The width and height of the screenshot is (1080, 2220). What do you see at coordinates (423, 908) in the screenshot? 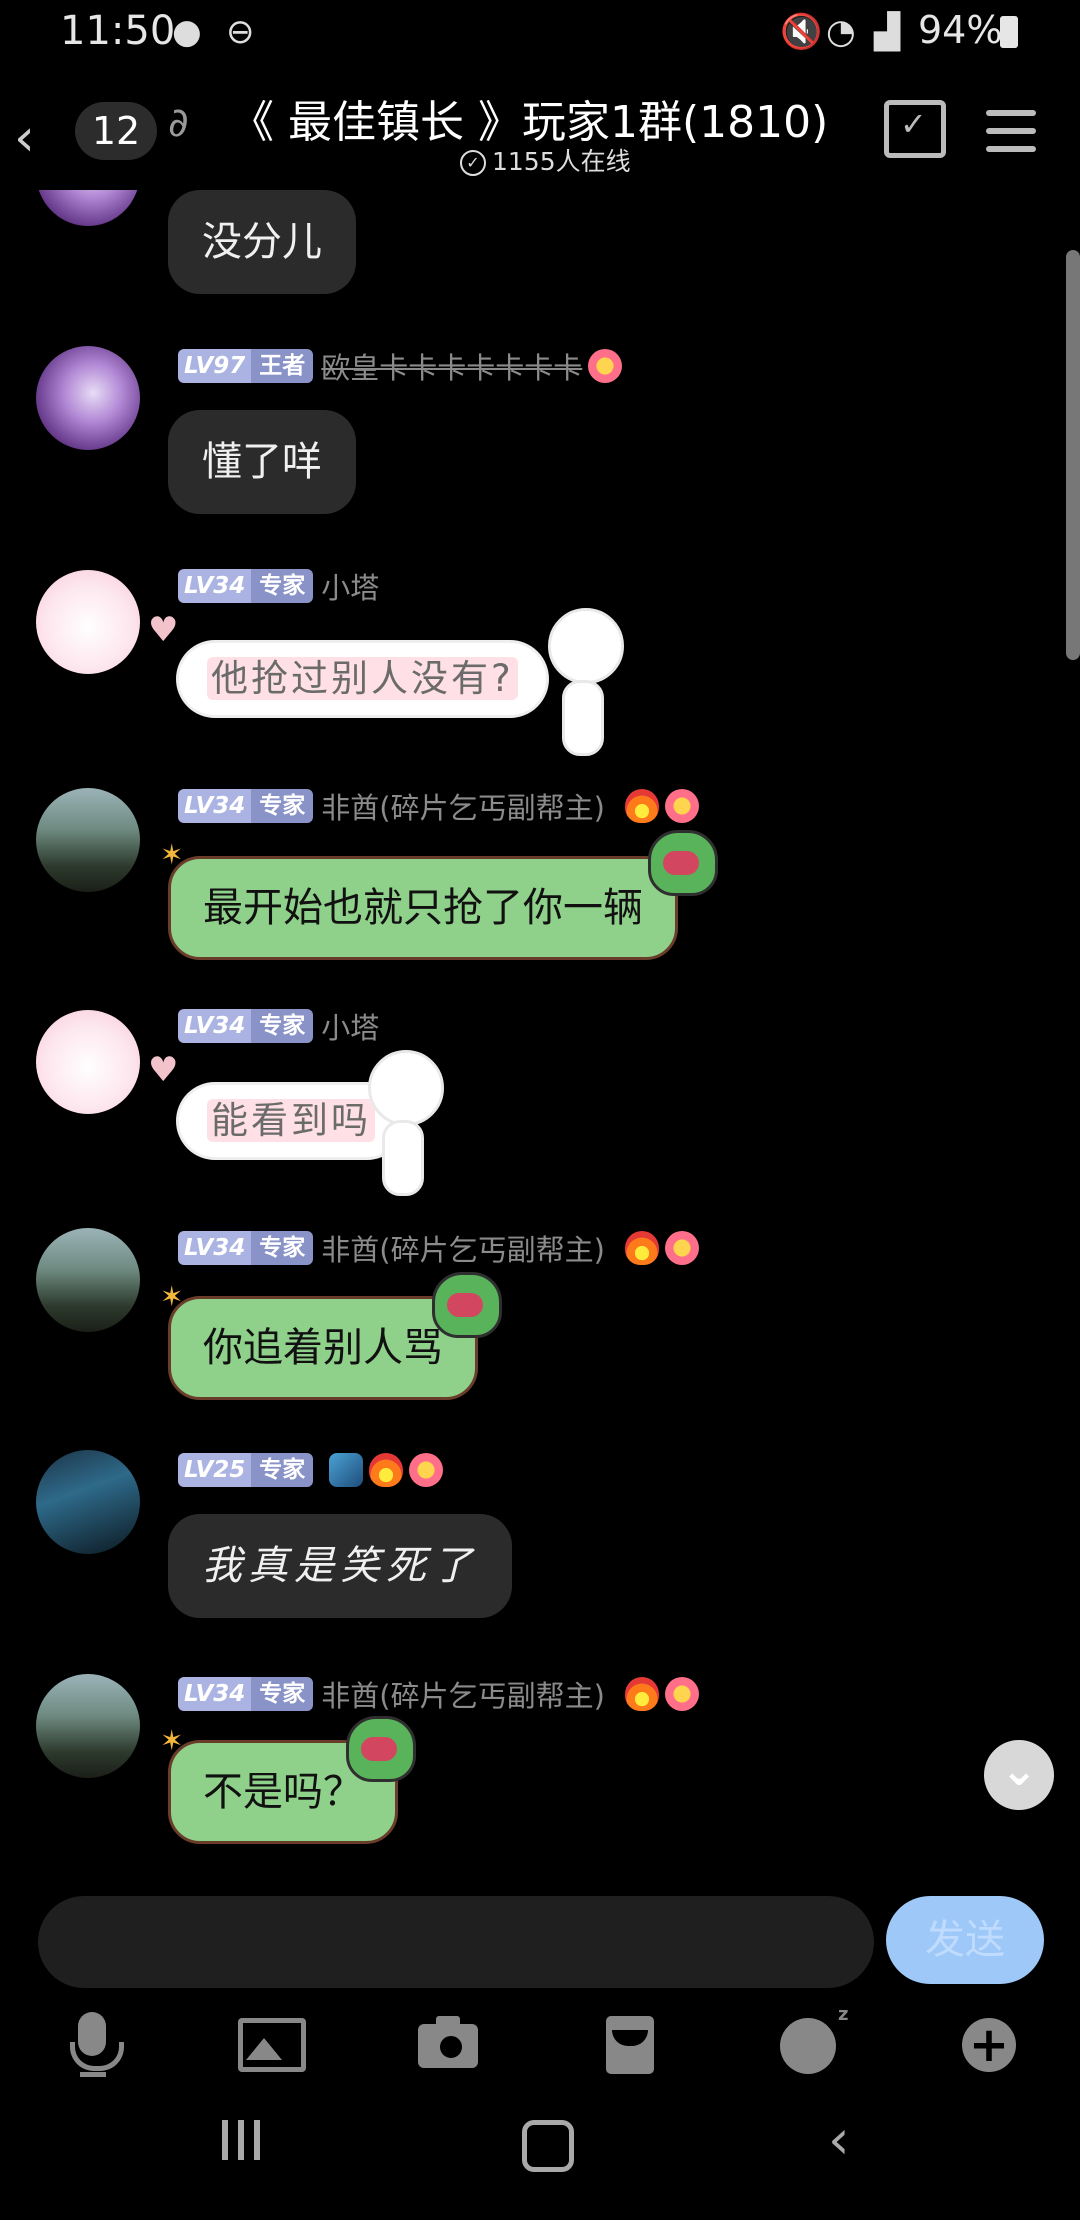
I see `message-bubble: 最开始也就只抢了你一辆` at bounding box center [423, 908].